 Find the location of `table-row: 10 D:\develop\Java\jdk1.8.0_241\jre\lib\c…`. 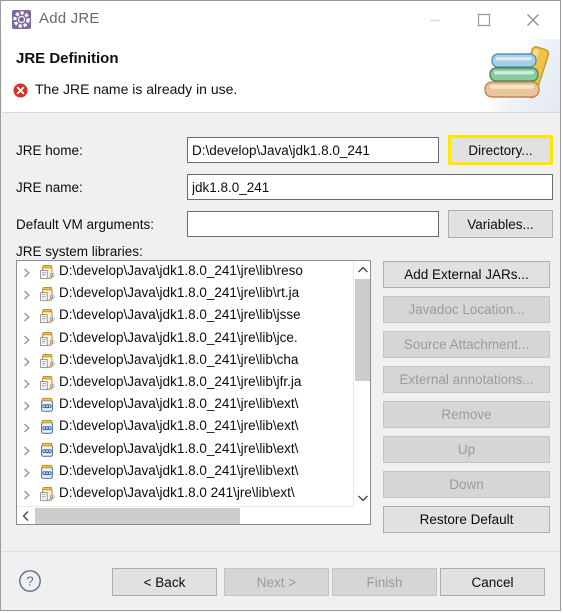

table-row: 10 D:\develop\Java\jdk1.8.0_241\jre\lib\c… is located at coordinates (186, 361).